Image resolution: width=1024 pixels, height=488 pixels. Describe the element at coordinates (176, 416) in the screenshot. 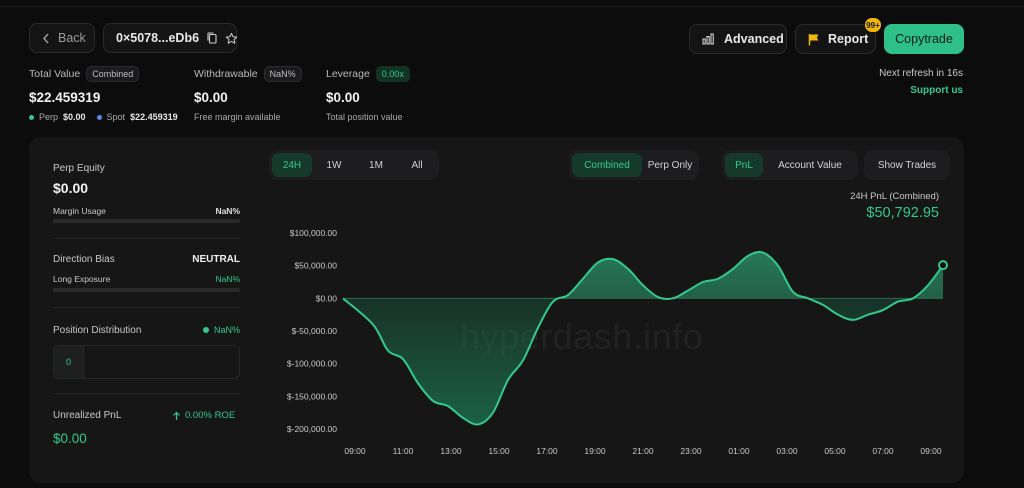

I see `arrow-up-icon` at that location.